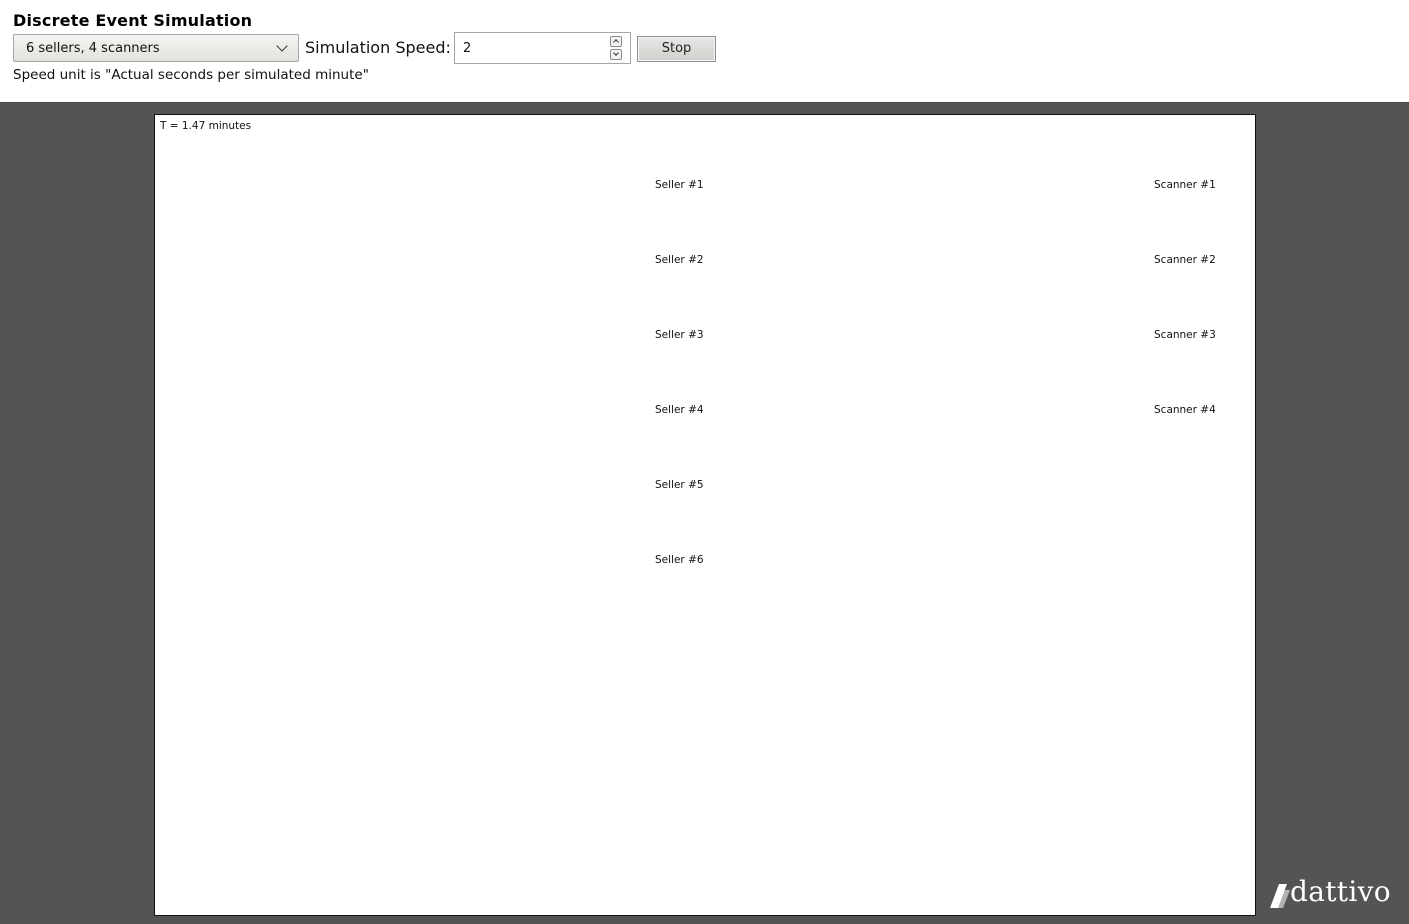  I want to click on config-select: 6 sellers, 4 scanners, so click(156, 48).